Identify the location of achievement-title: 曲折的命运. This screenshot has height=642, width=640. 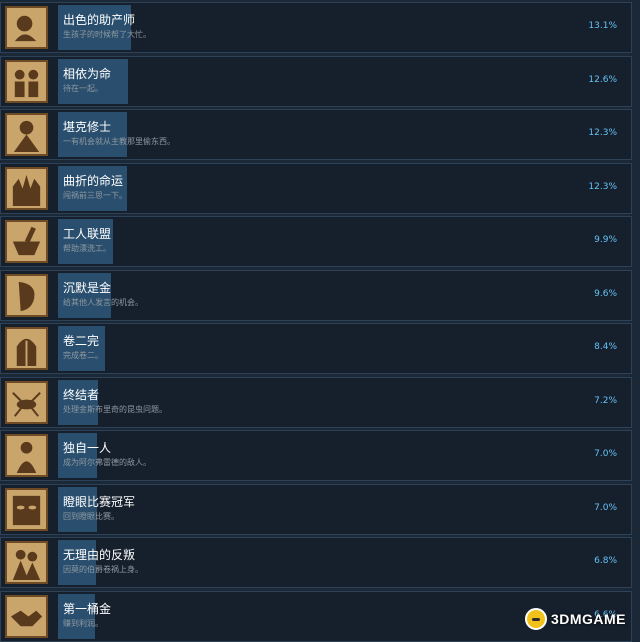
(93, 180).